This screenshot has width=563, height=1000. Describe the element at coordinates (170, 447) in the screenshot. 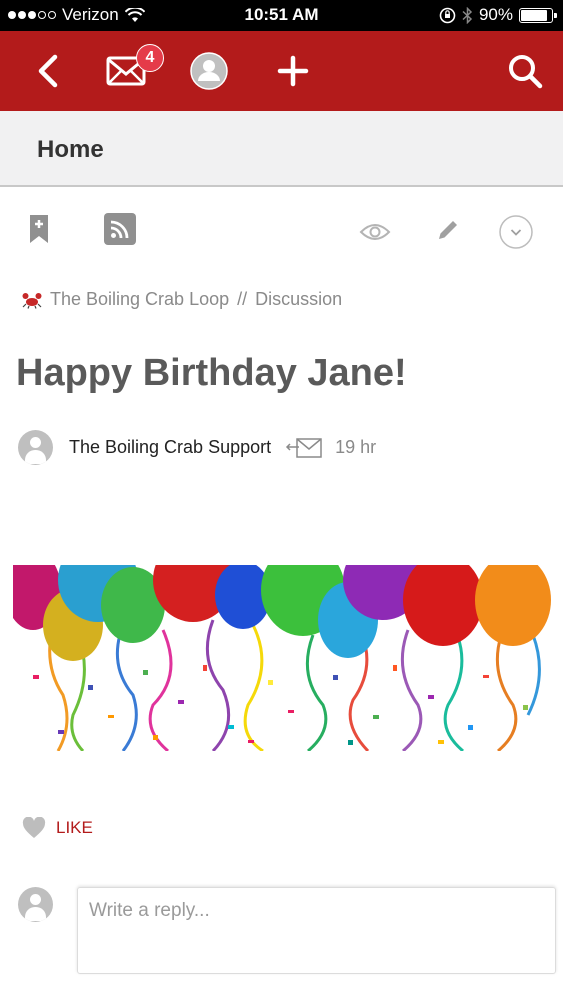

I see `author-name: The Boiling Crab Support` at that location.